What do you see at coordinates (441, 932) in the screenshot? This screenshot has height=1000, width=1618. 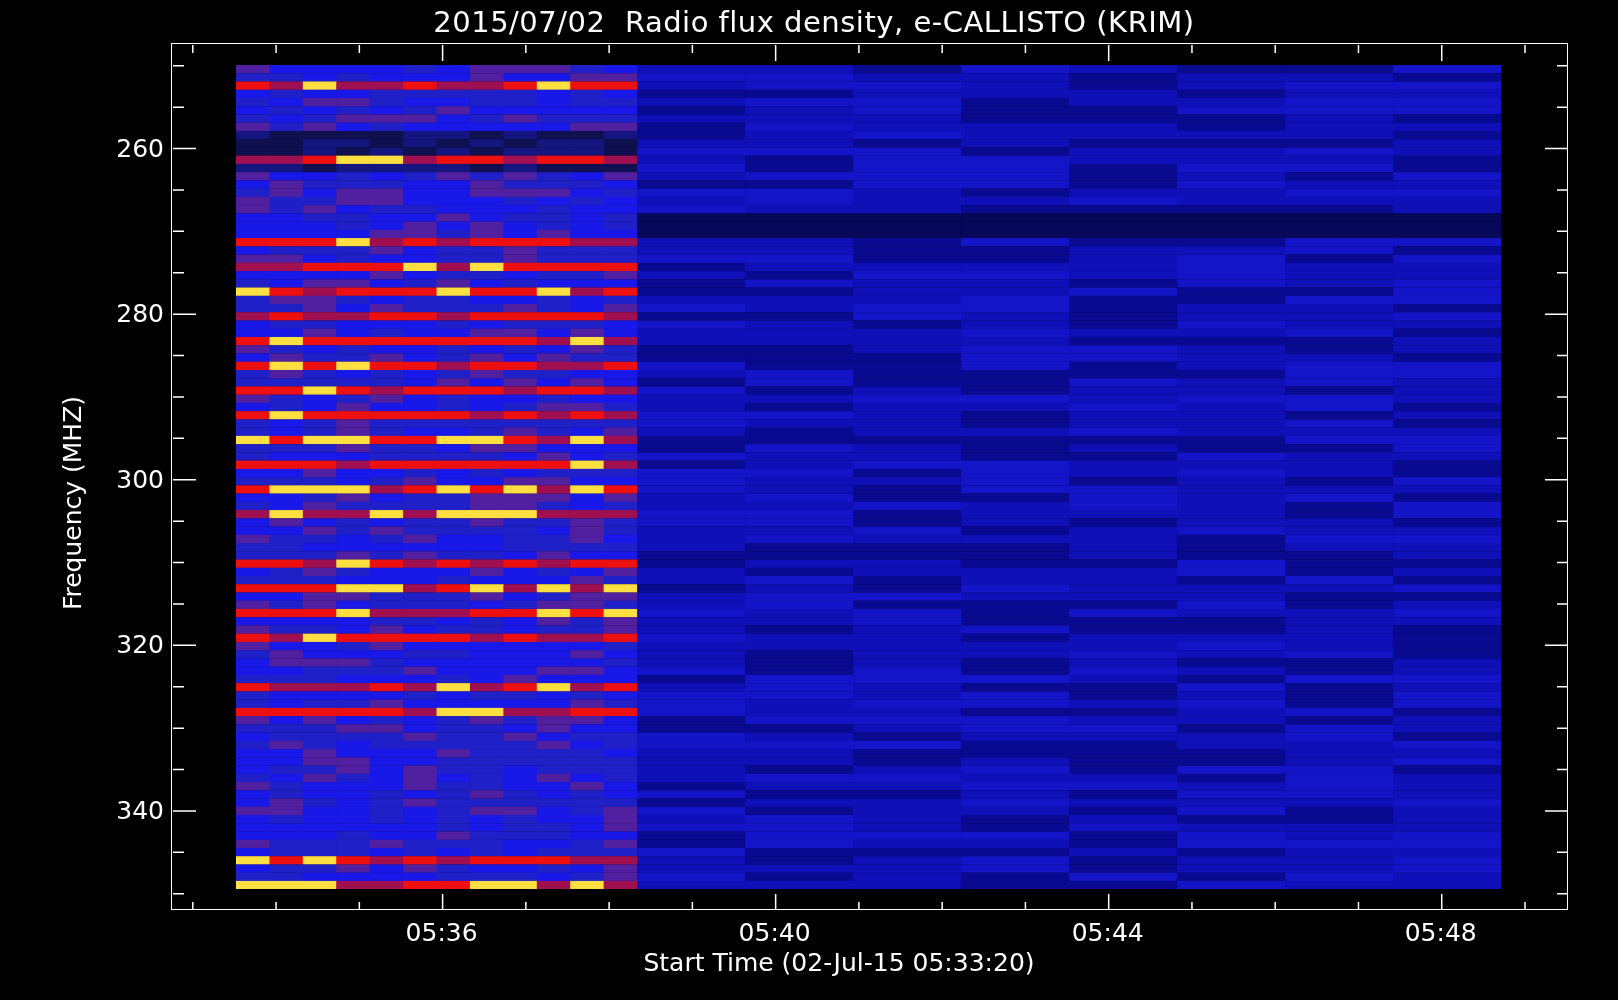 I see `x-tick-label: 05:36` at bounding box center [441, 932].